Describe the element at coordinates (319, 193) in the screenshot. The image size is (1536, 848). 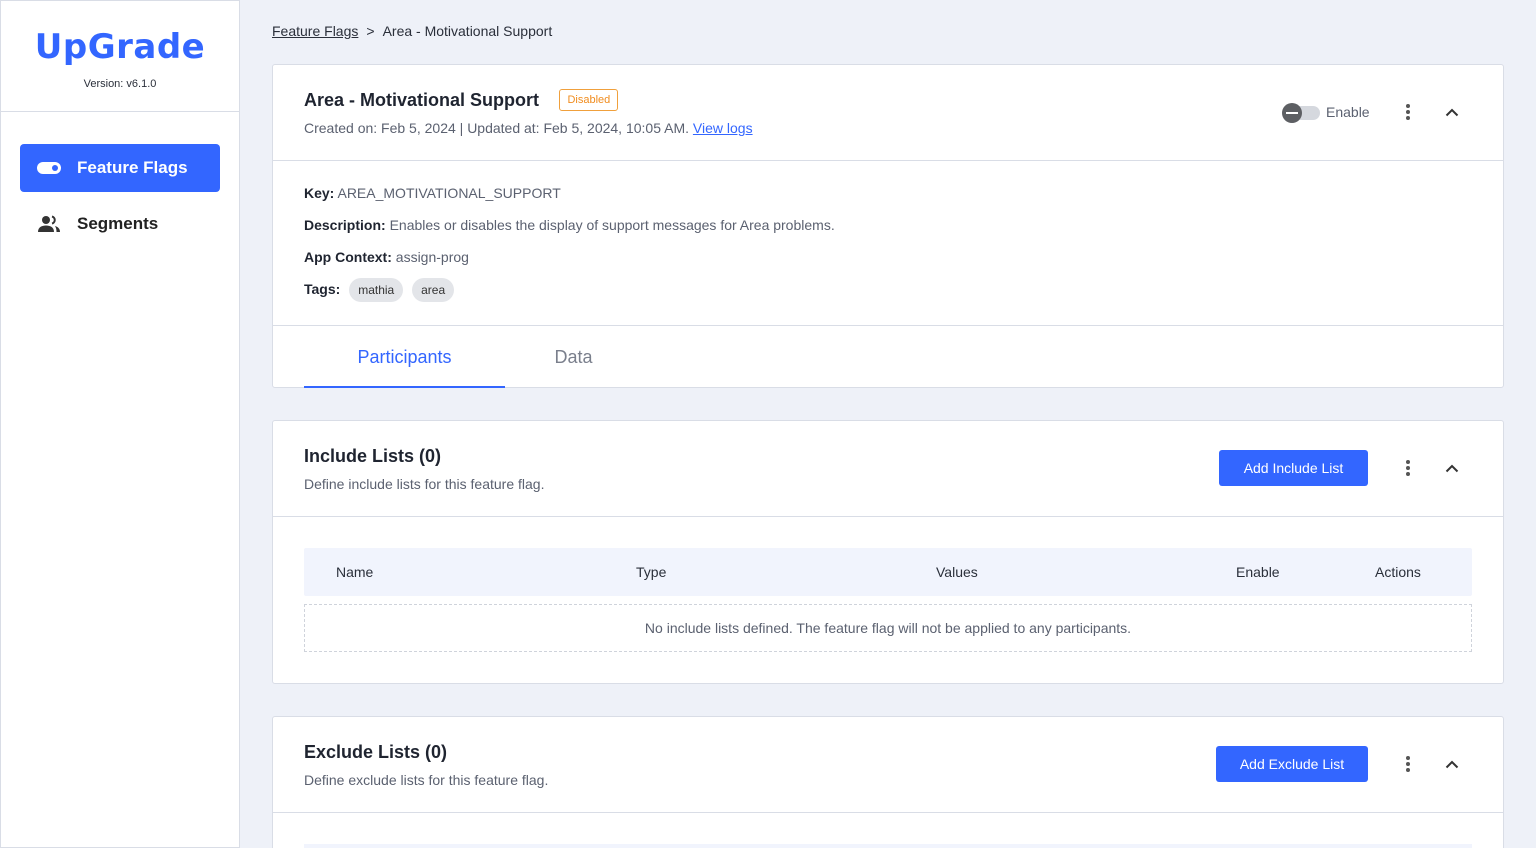
I see `key-label: Key:` at that location.